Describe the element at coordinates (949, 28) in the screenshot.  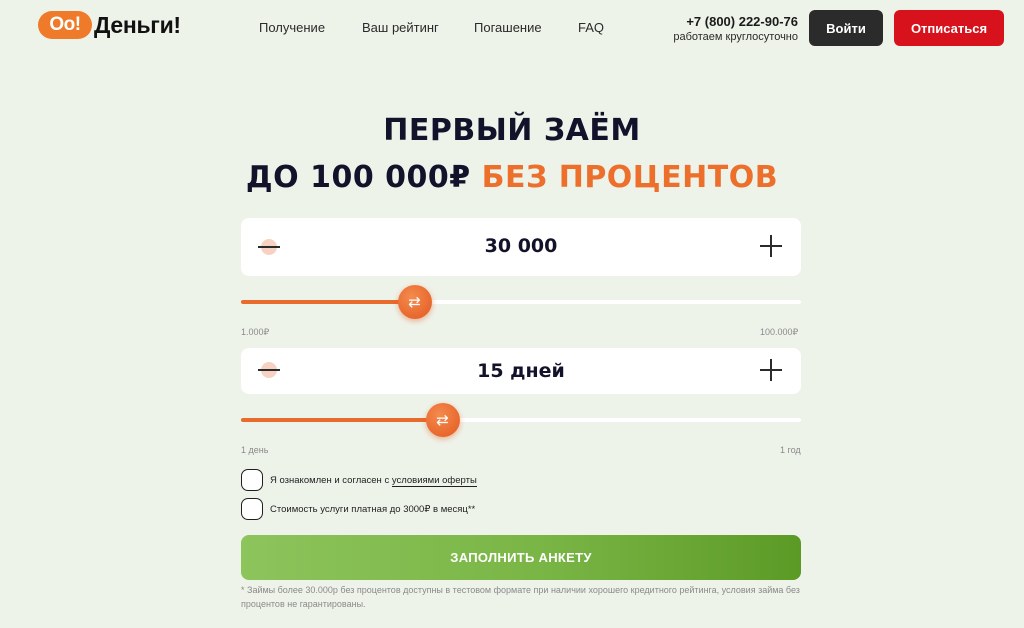
I see `unsubscribe-button: Отписаться` at that location.